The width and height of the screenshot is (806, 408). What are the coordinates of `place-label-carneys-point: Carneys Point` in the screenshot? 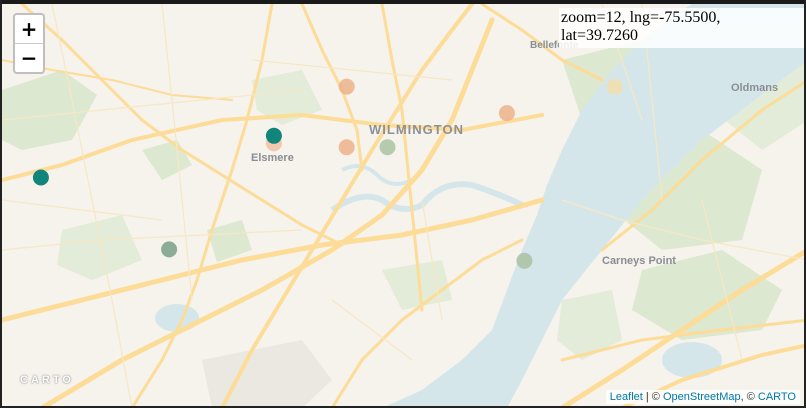 It's located at (639, 261).